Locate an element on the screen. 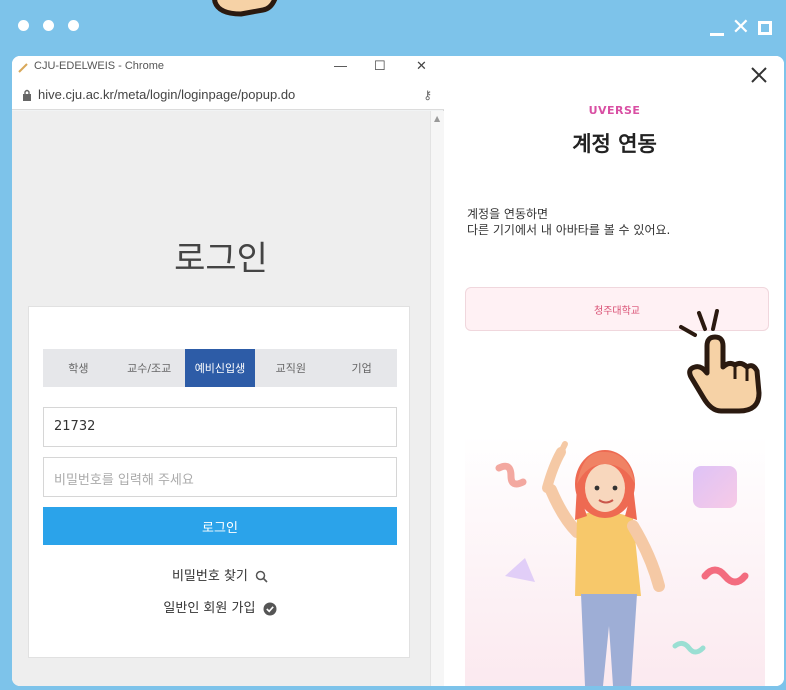 The width and height of the screenshot is (786, 690). minimize-icon is located at coordinates (716, 34).